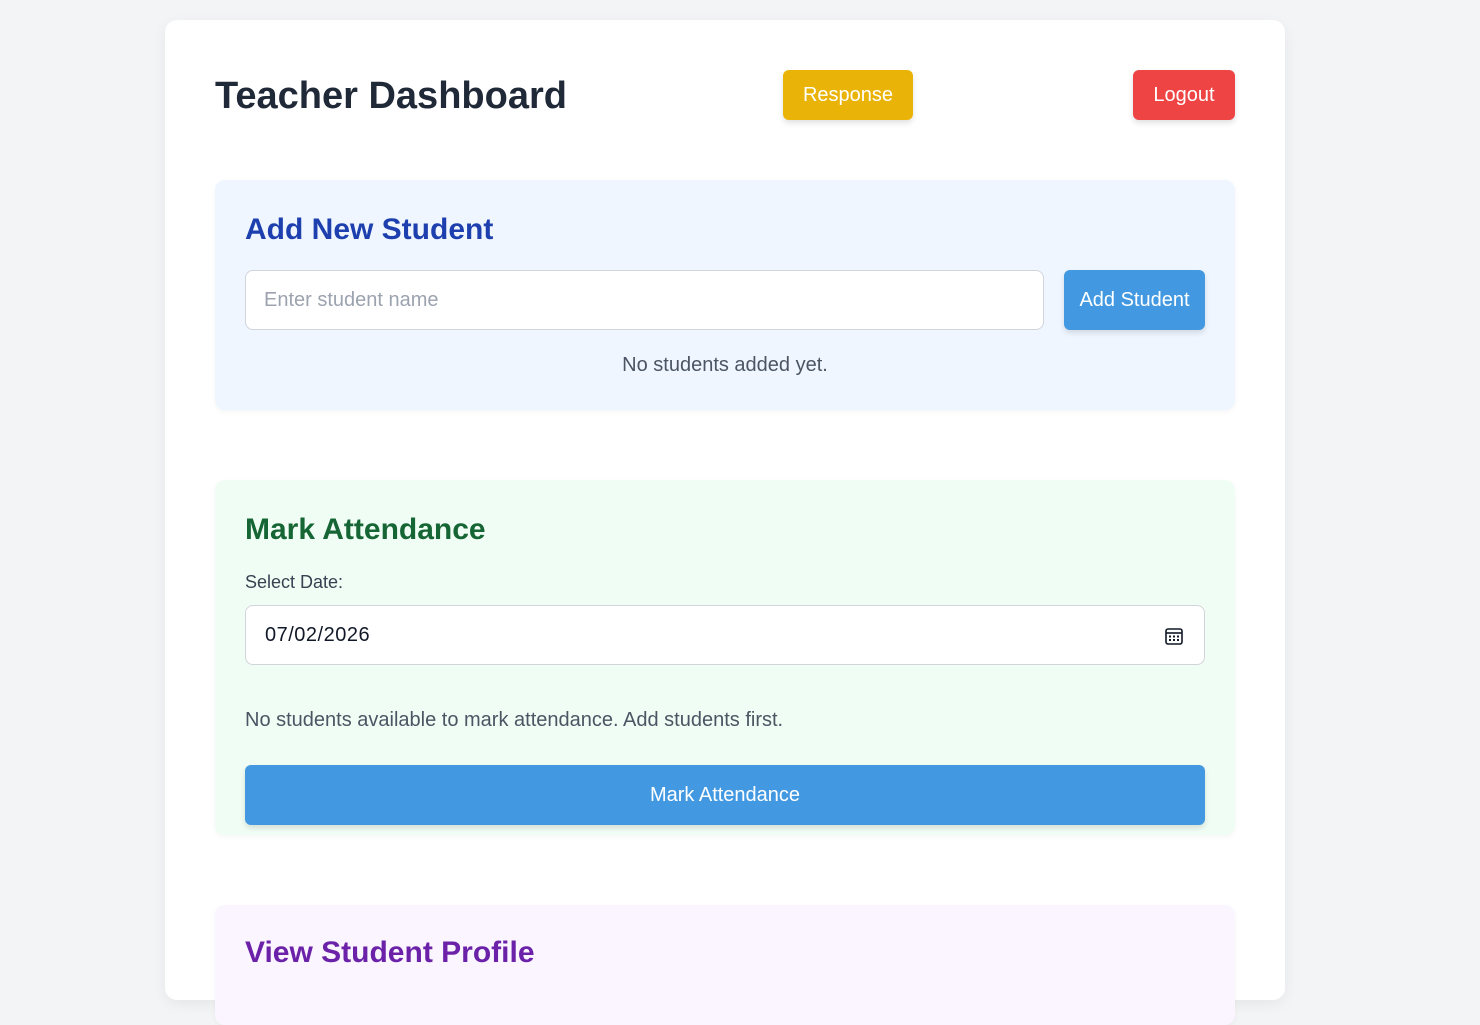  Describe the element at coordinates (848, 95) in the screenshot. I see `response-button: Response` at that location.